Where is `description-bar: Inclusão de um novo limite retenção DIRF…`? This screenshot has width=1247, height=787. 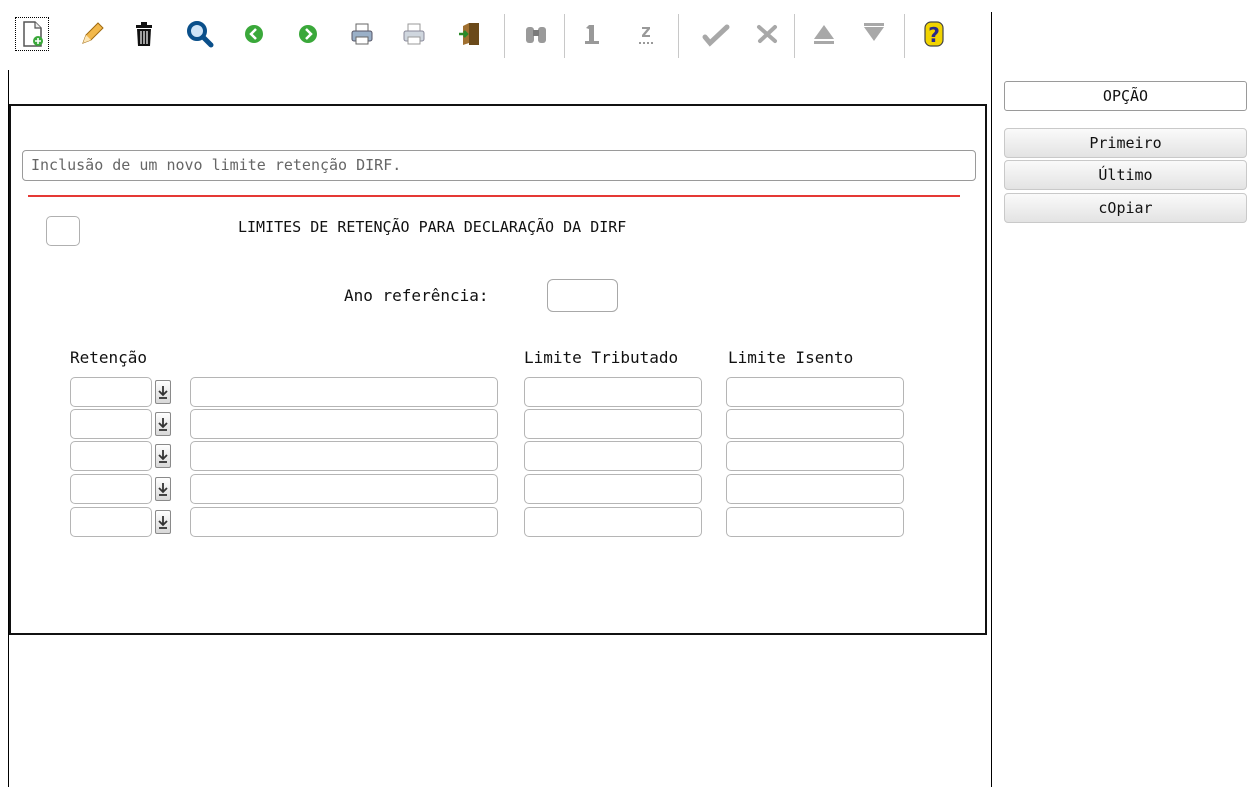 description-bar: Inclusão de um novo limite retenção DIRF… is located at coordinates (499, 165).